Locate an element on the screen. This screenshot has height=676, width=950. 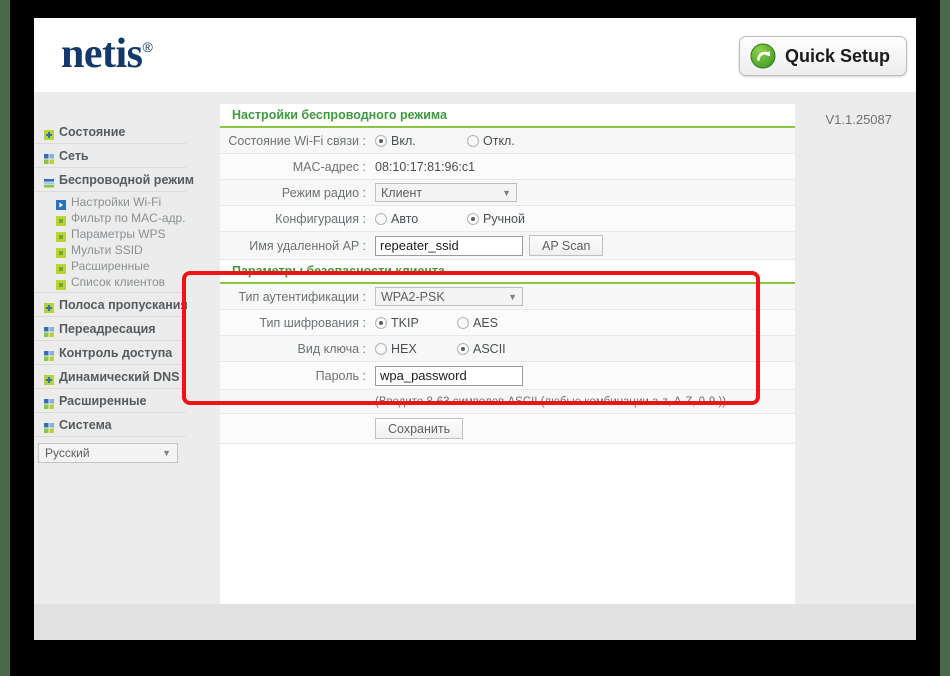
sidebar-item-label: Состояние is located at coordinates (92, 131).